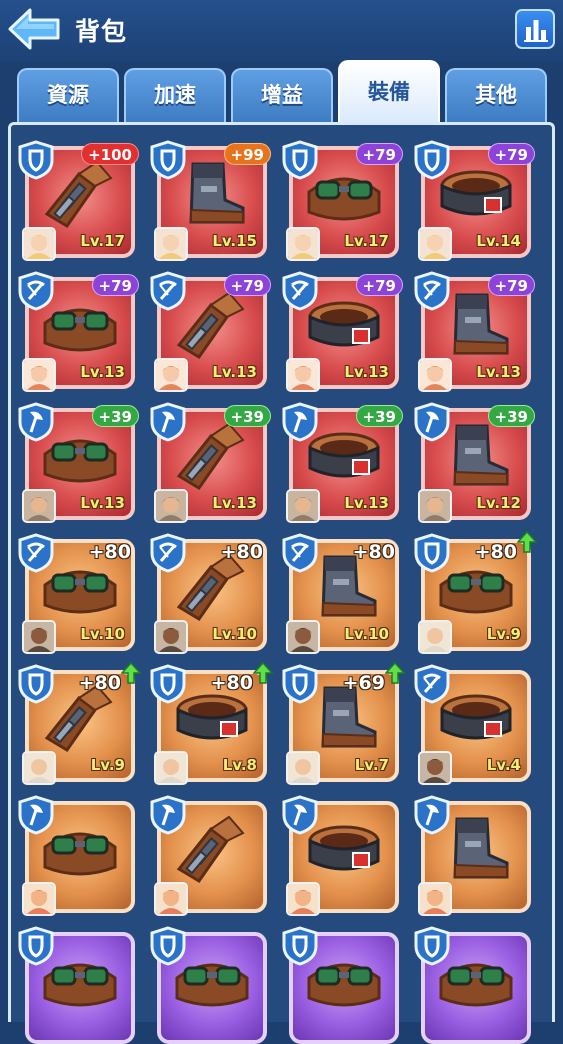 The image size is (563, 1044). I want to click on item-level: Lv.7, so click(371, 765).